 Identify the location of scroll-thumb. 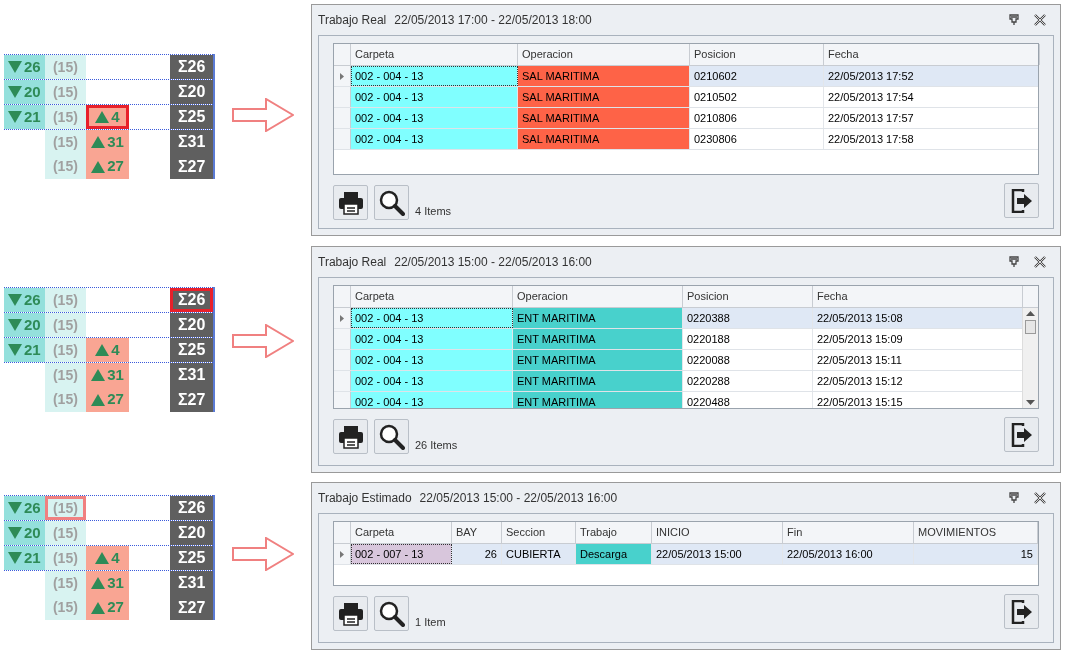
(1030, 327).